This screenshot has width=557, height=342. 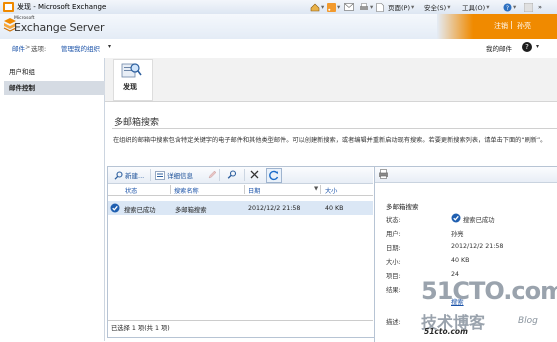 What do you see at coordinates (393, 234) in the screenshot?
I see `detail-key: 用户:` at bounding box center [393, 234].